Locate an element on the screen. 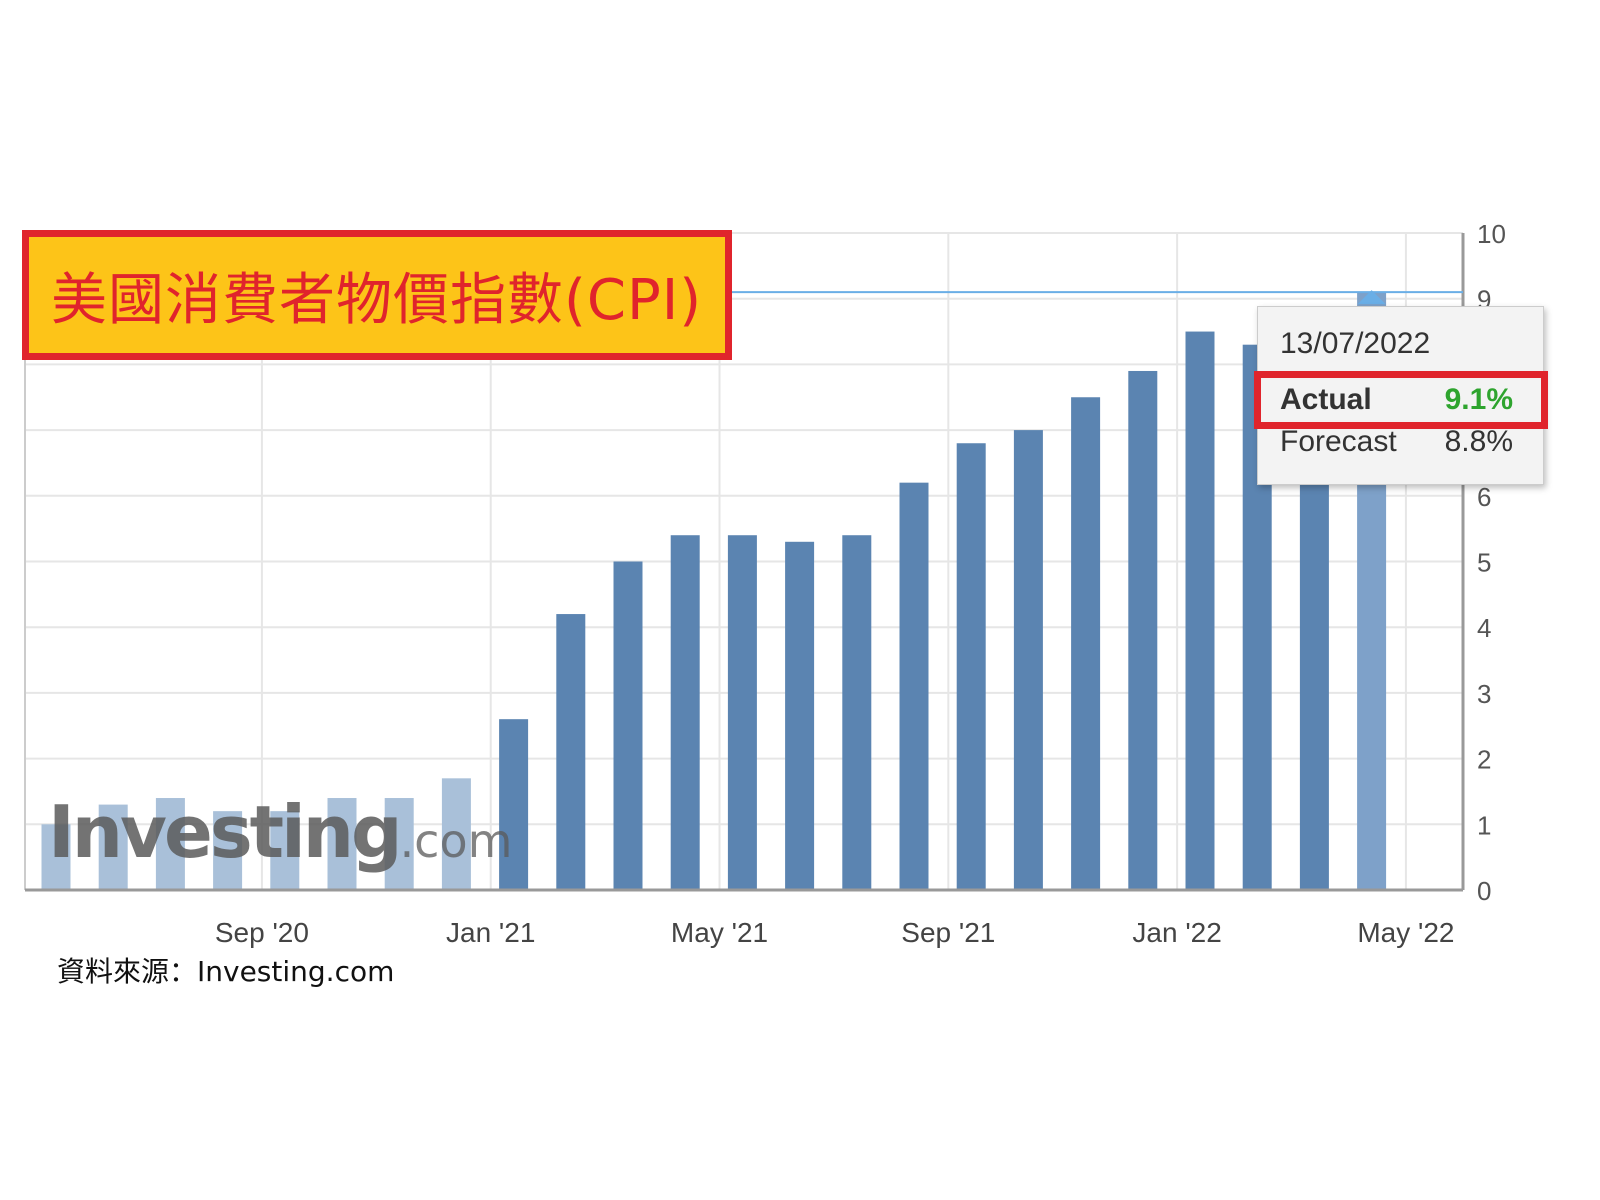 This screenshot has height=1200, width=1600. x-tick-label: May '21 is located at coordinates (719, 932).